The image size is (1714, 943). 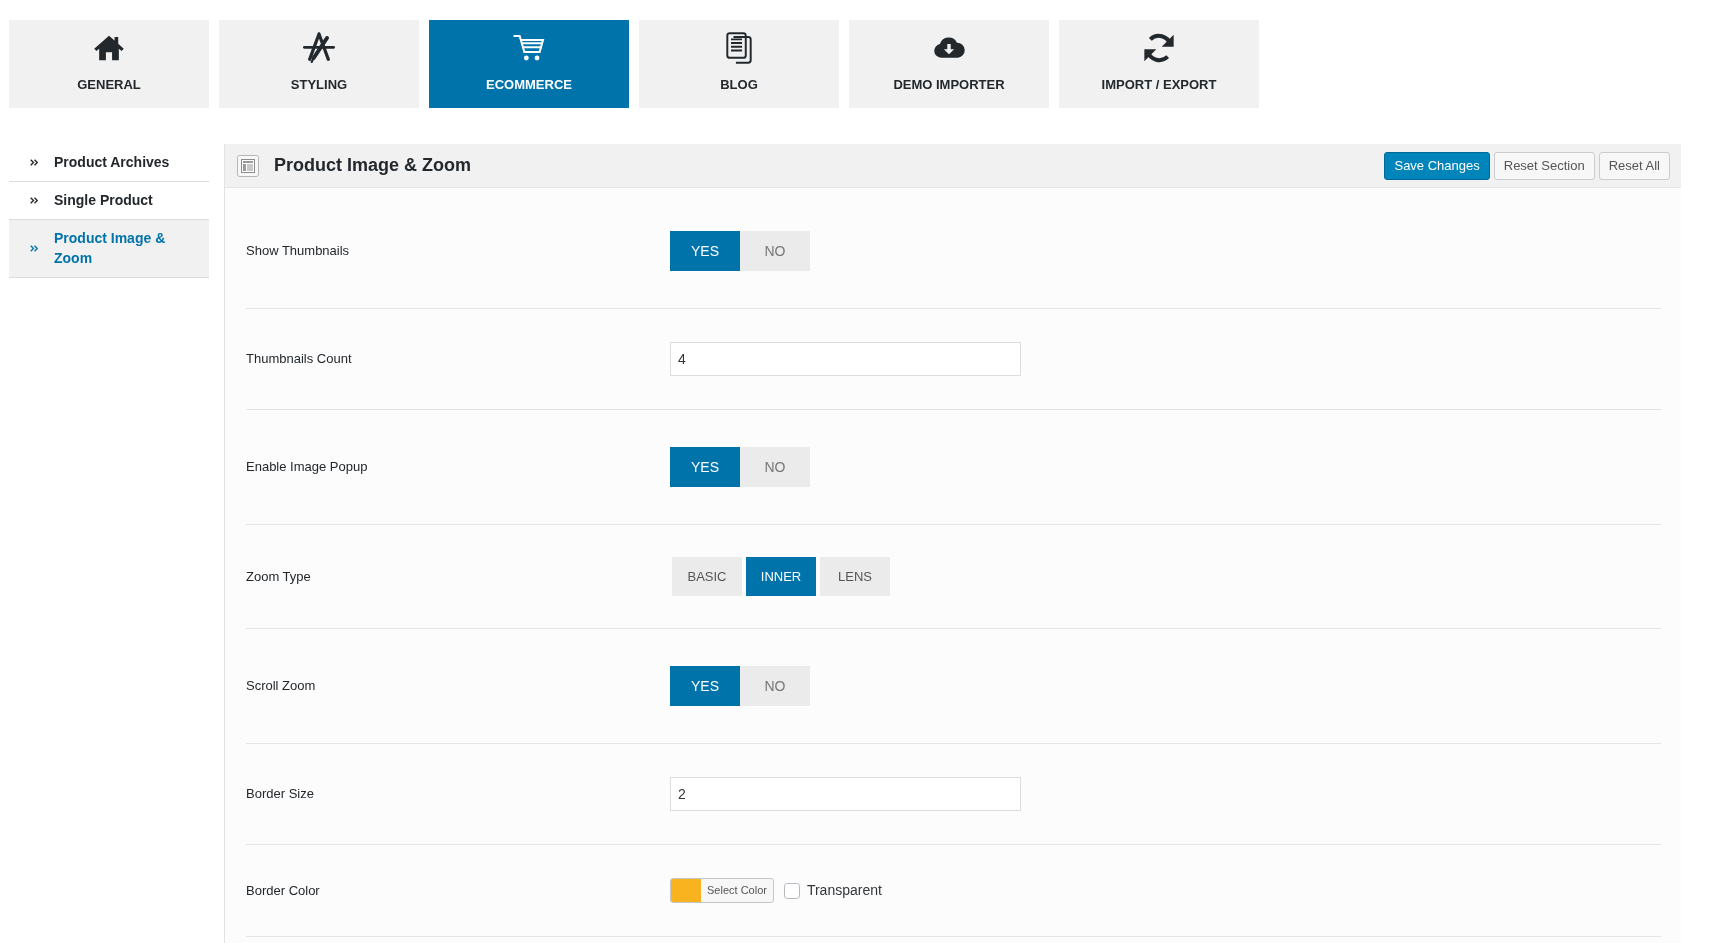 I want to click on option-button: BASIC, so click(x=707, y=576).